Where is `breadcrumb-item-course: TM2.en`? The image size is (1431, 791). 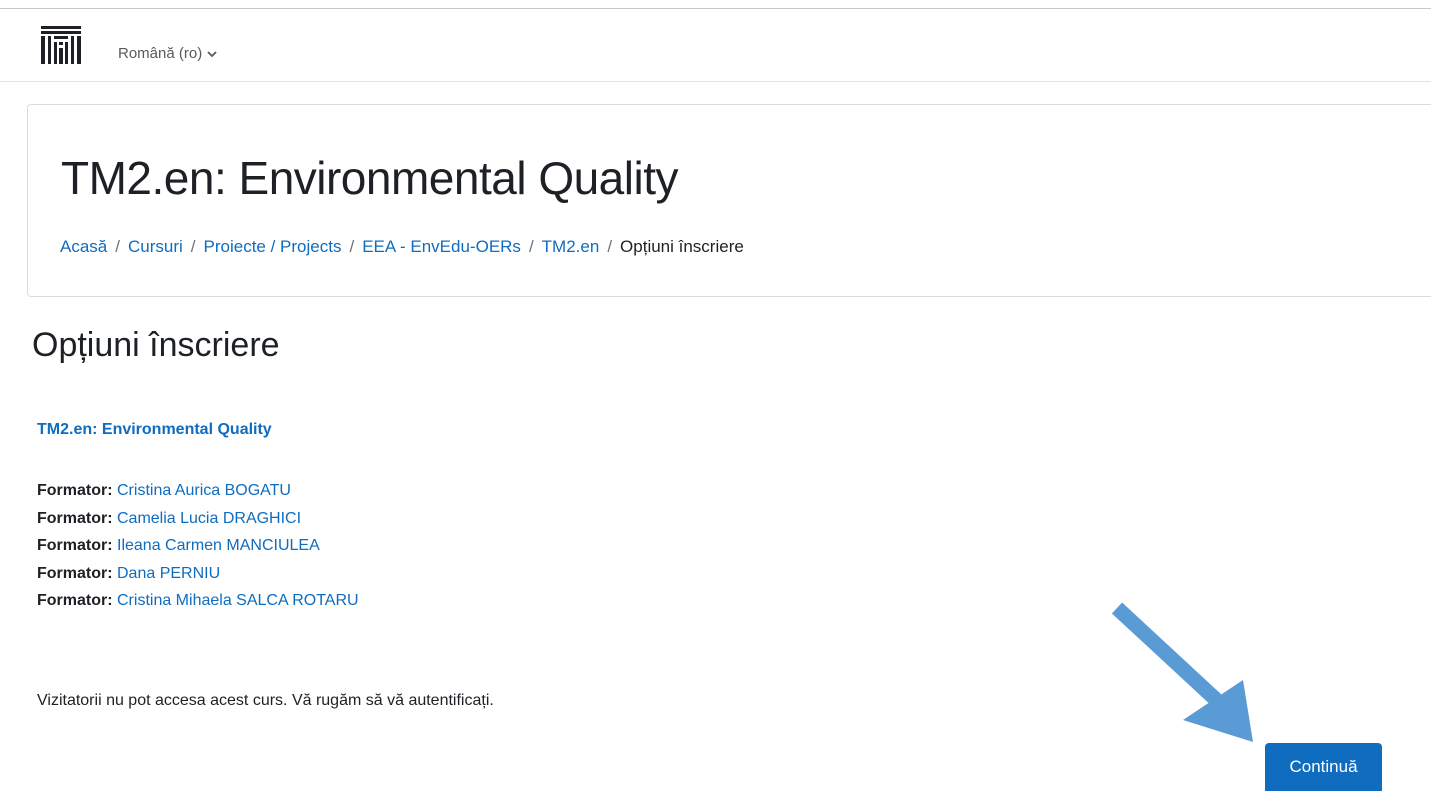 breadcrumb-item-course: TM2.en is located at coordinates (571, 247).